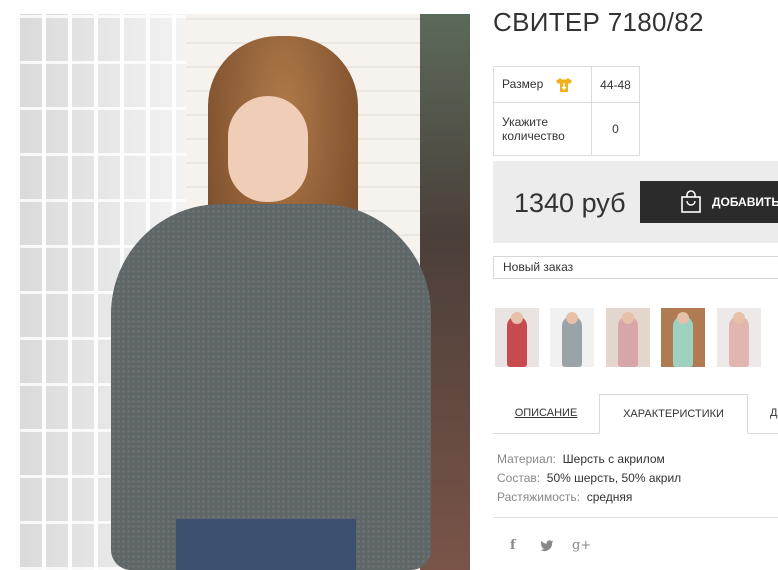 Image resolution: width=778 pixels, height=570 pixels. I want to click on price: 1340 руб, so click(570, 203).